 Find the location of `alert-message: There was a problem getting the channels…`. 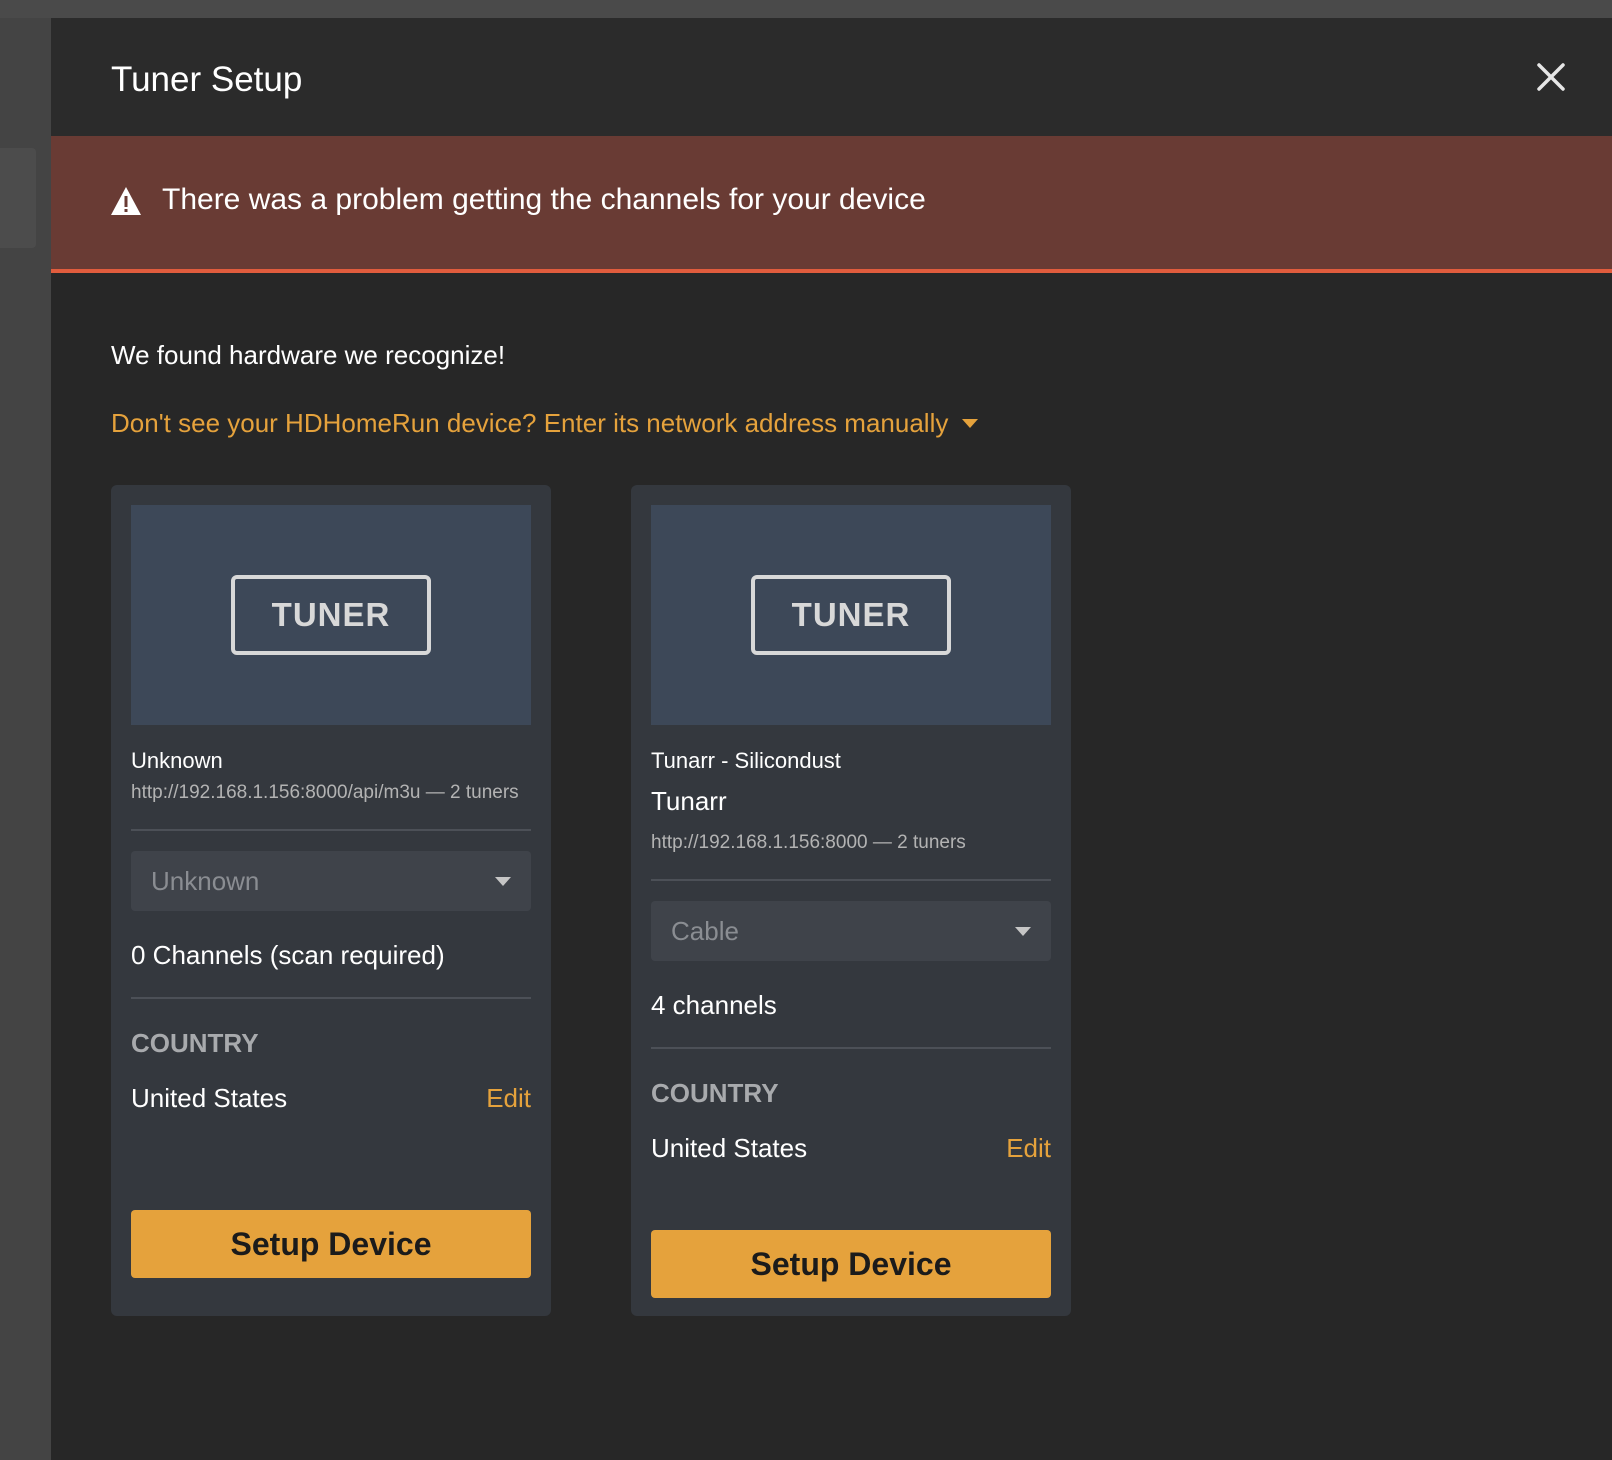

alert-message: There was a problem getting the channels… is located at coordinates (544, 199).